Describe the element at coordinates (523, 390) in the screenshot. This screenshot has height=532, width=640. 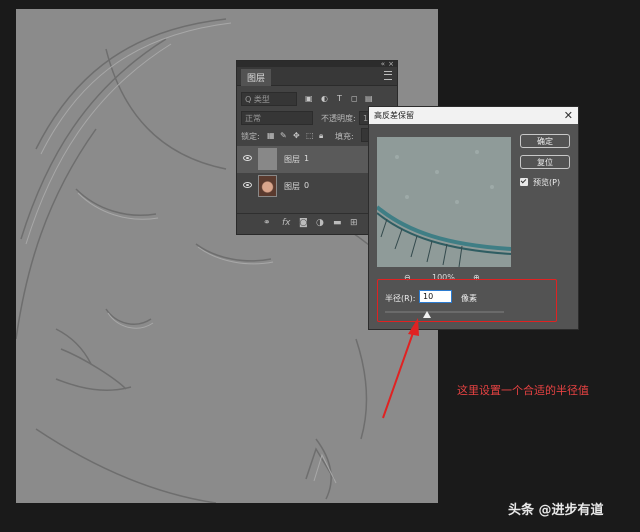
I see `annotation-text: 这里设置一个合适的半径值` at that location.